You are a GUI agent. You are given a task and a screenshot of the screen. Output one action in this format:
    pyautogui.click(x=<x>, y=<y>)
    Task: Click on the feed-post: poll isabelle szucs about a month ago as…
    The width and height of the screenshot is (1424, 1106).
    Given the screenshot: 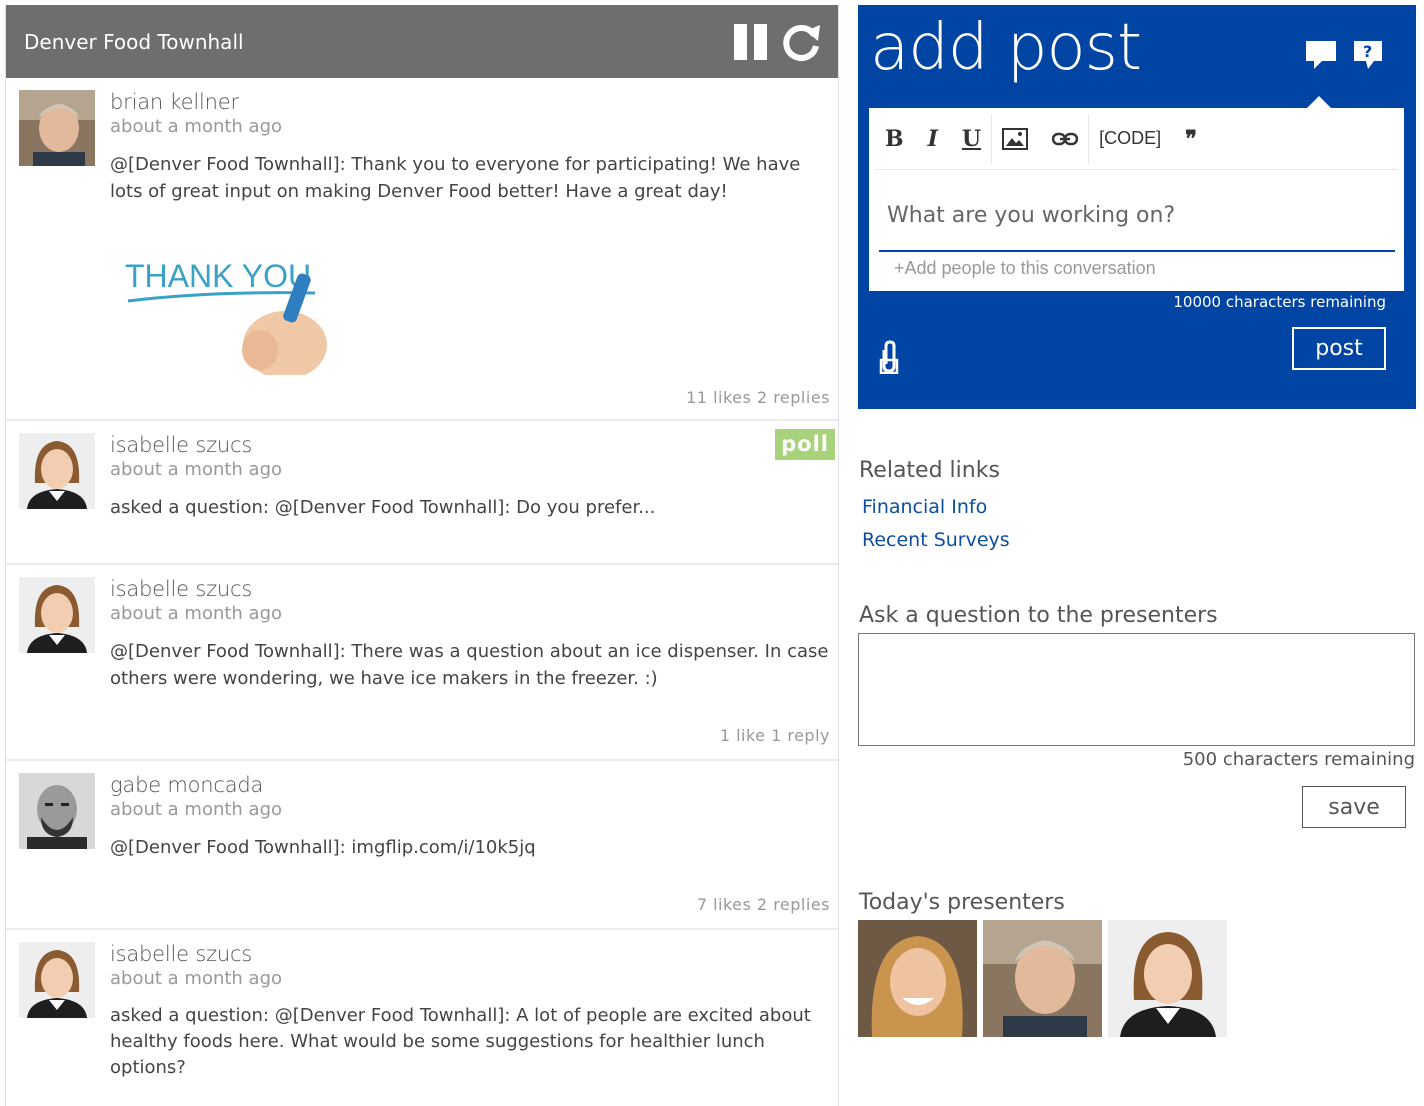 What is the action you would take?
    pyautogui.click(x=422, y=493)
    